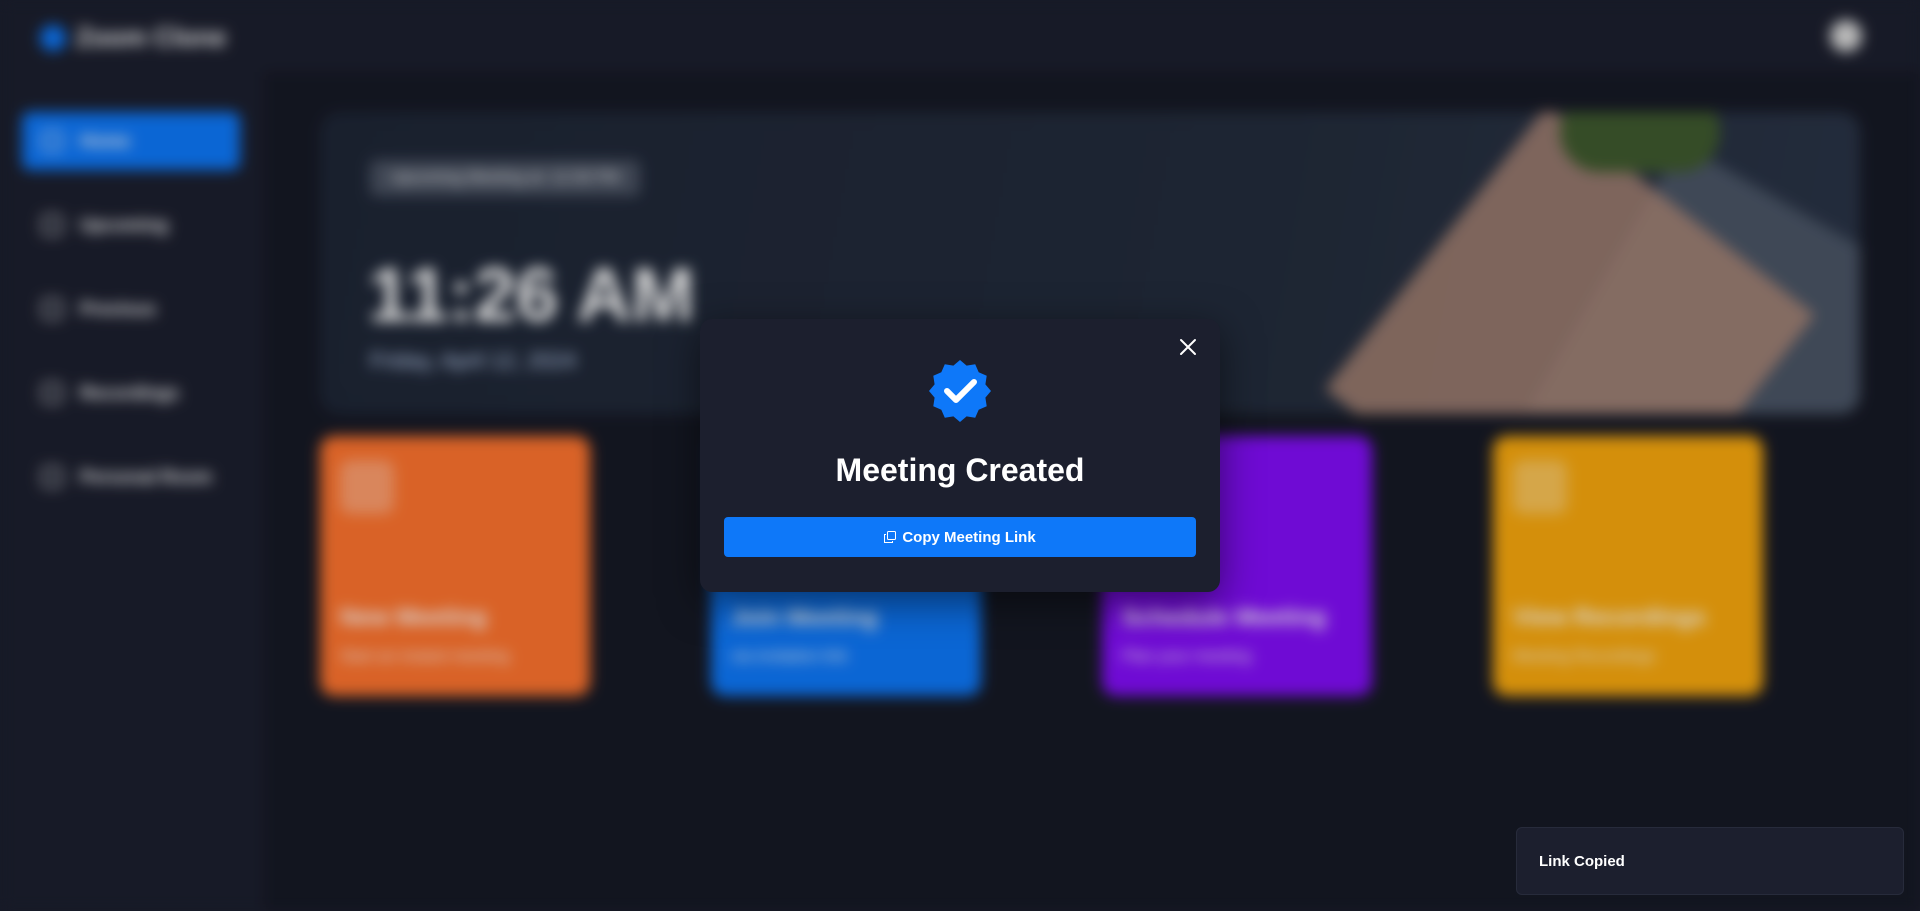 The width and height of the screenshot is (1920, 911). Describe the element at coordinates (890, 537) in the screenshot. I see `copy-icon` at that location.